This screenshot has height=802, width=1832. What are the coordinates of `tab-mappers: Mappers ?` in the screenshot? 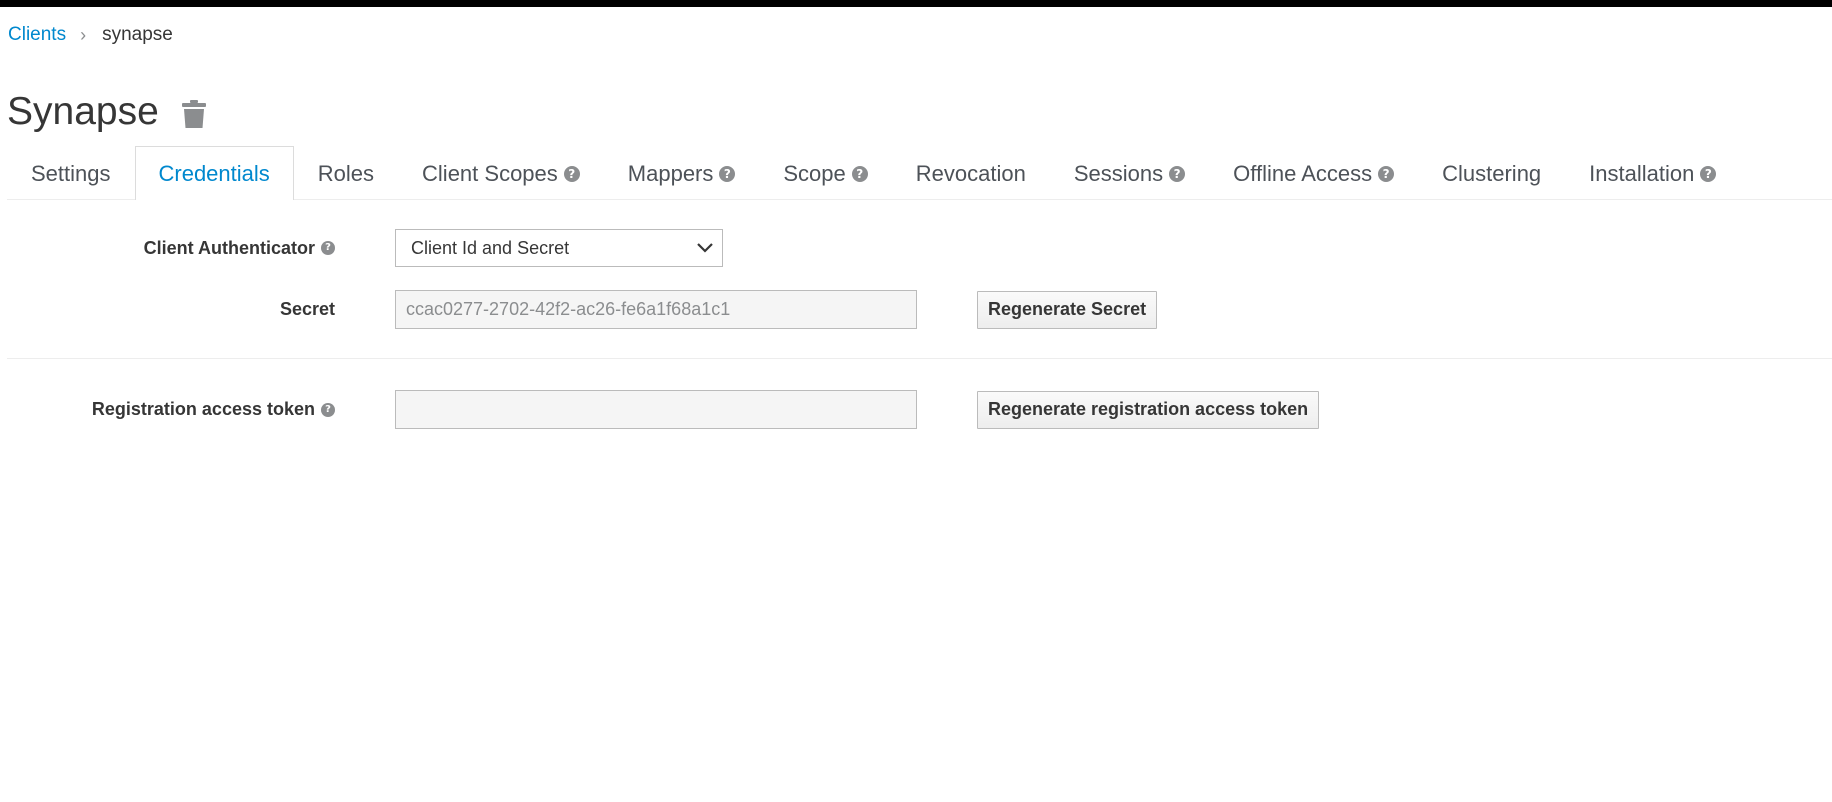 It's located at (682, 173).